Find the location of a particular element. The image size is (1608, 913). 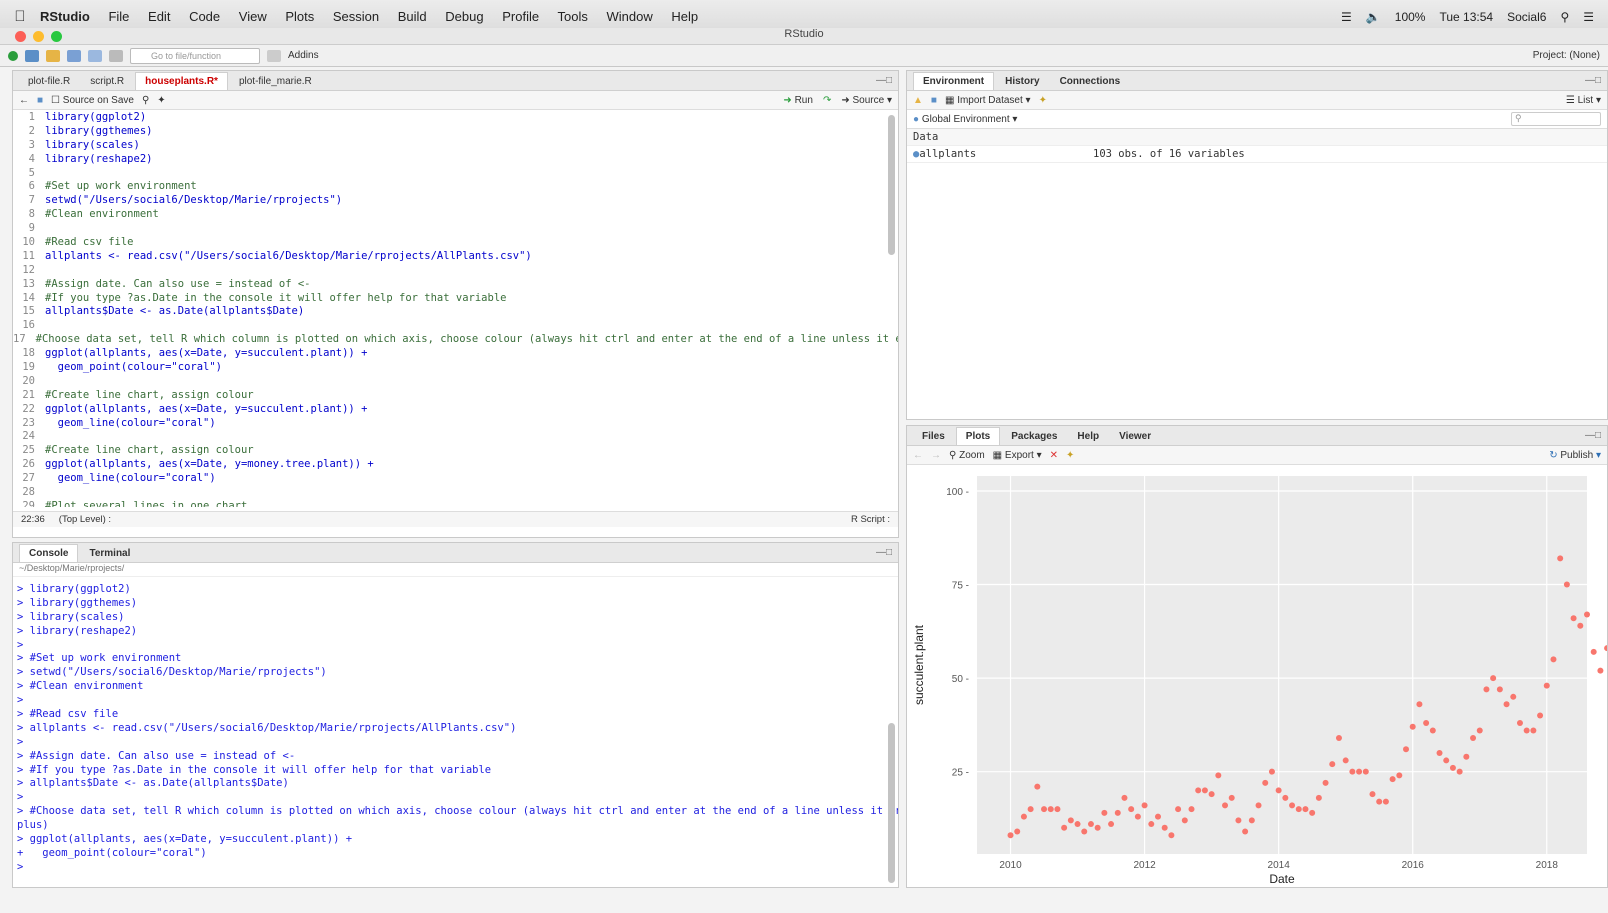

tab-connections: Connections is located at coordinates (1090, 81).